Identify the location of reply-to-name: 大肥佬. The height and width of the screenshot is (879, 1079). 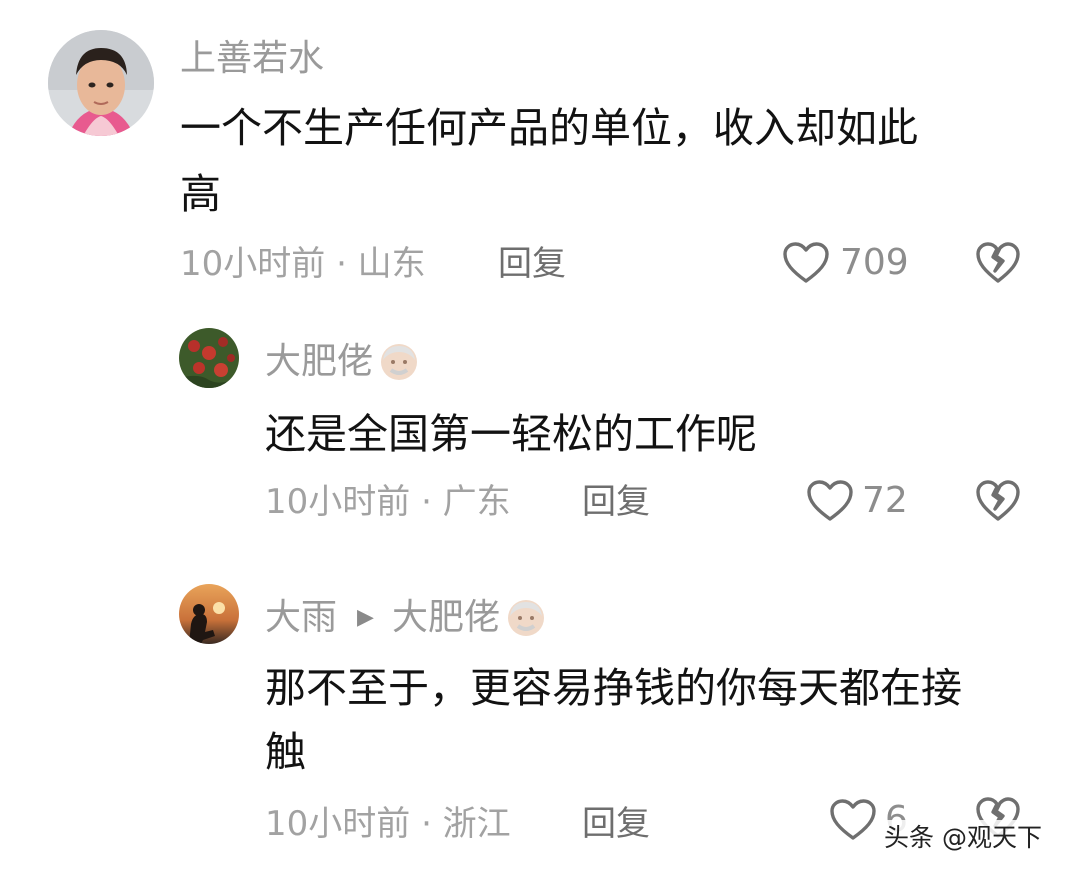
(446, 618).